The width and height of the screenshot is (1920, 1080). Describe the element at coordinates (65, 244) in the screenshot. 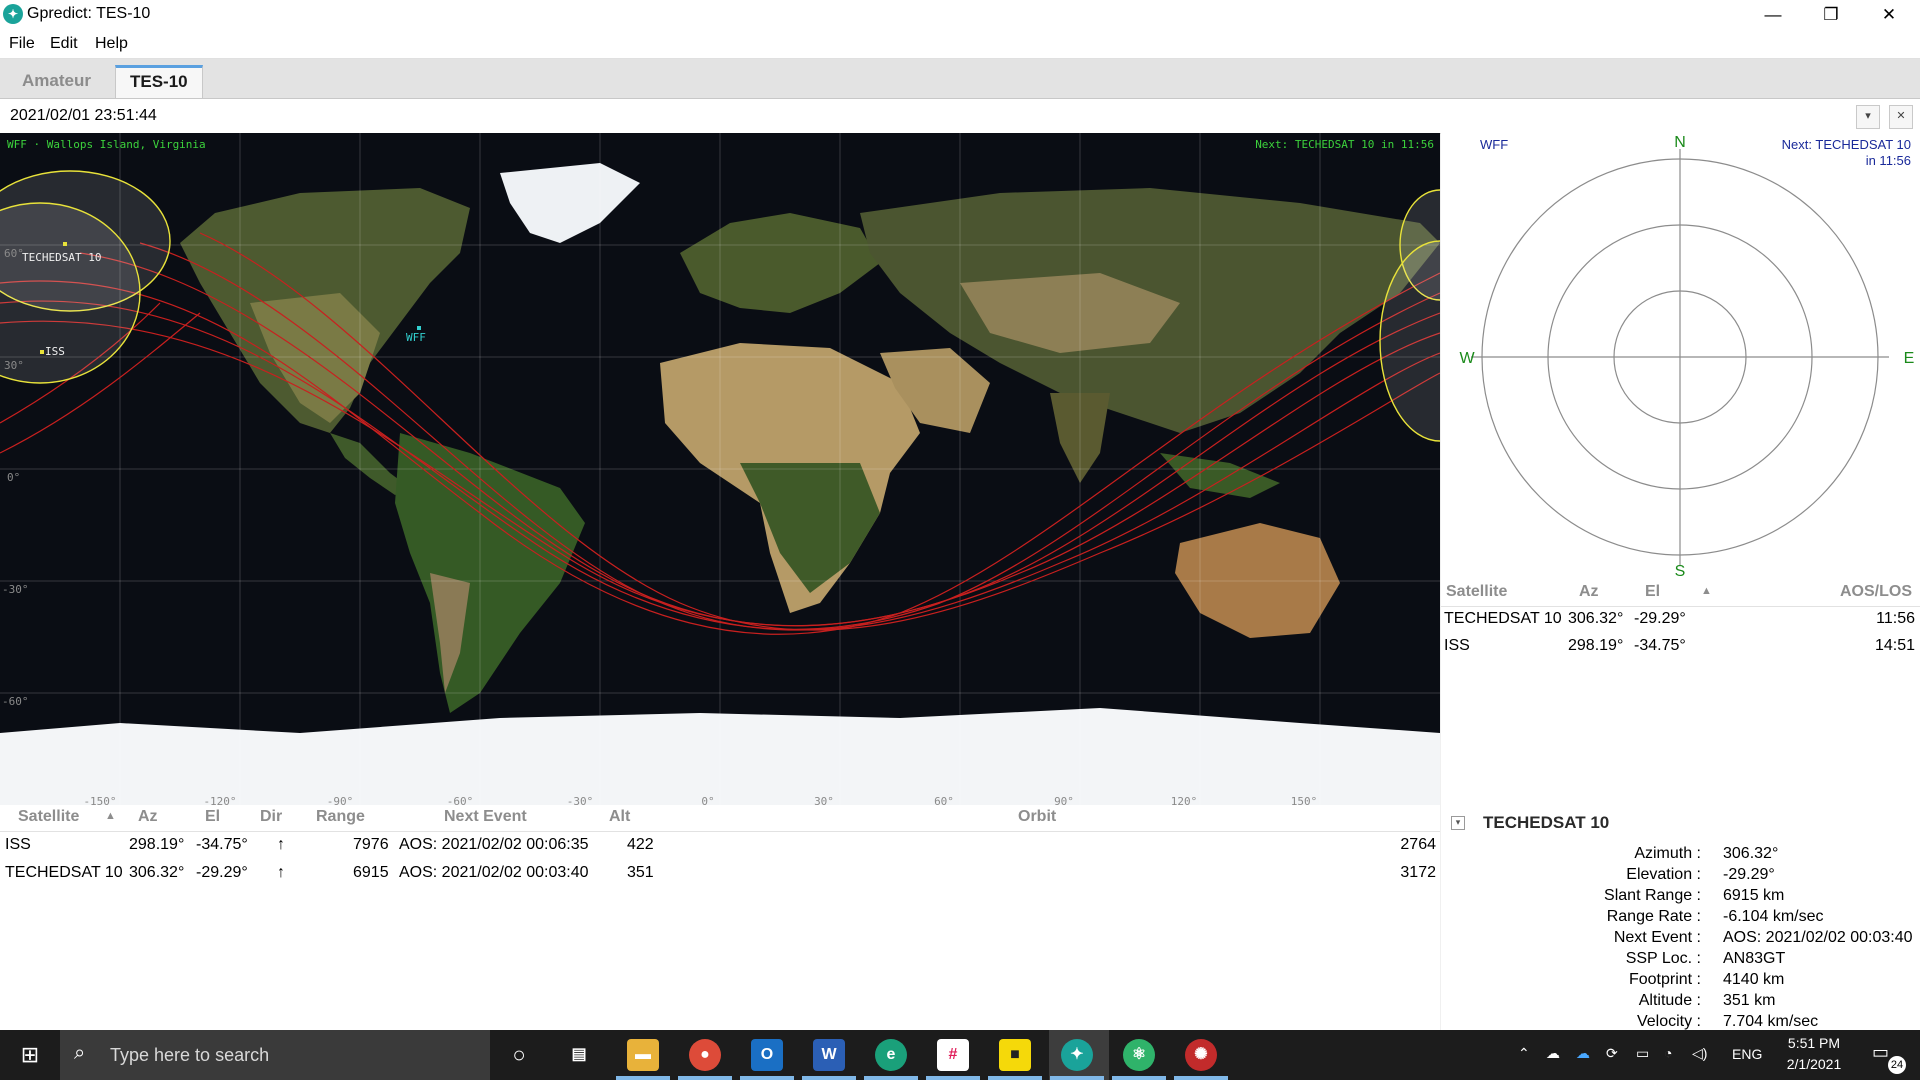

I see `techedsat-marker` at that location.